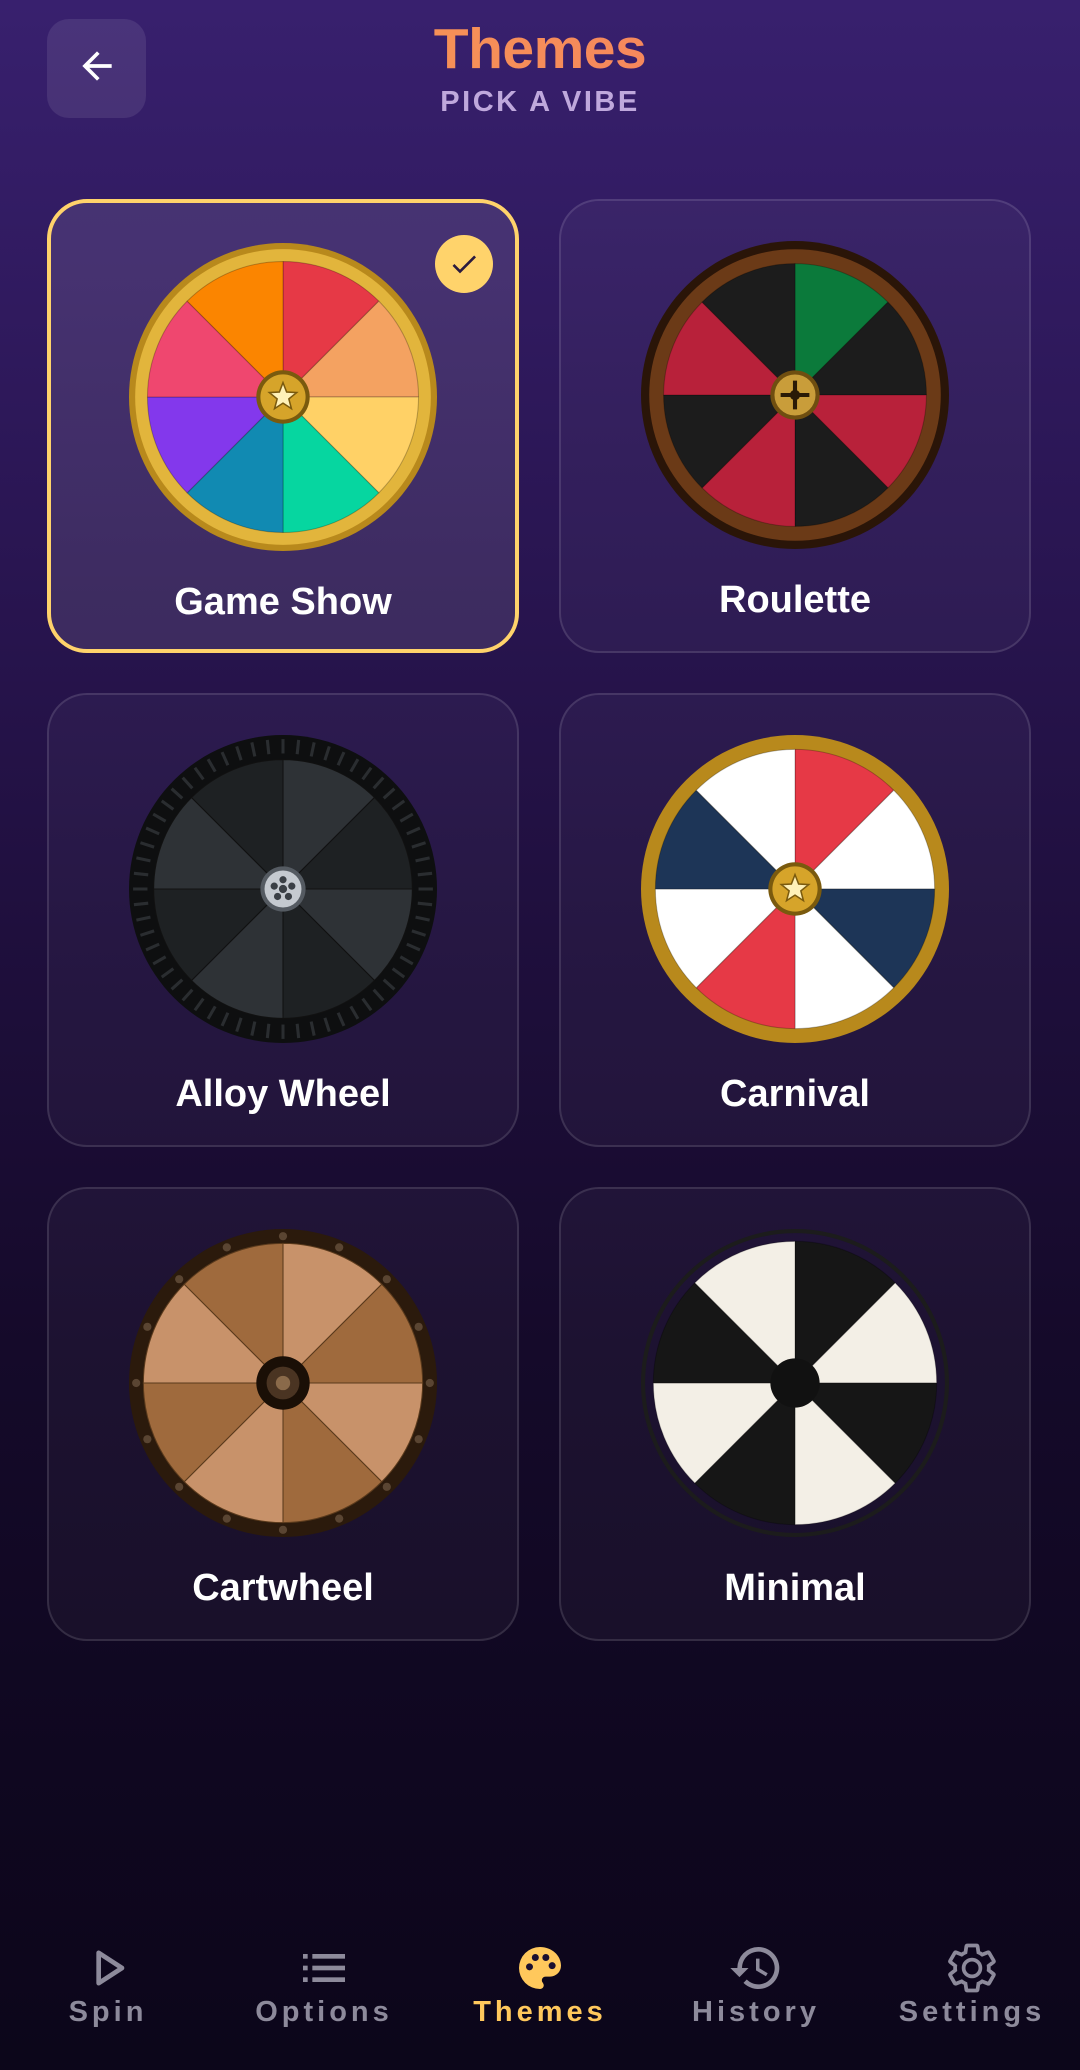  Describe the element at coordinates (795, 395) in the screenshot. I see `wheel-preview-roulette` at that location.